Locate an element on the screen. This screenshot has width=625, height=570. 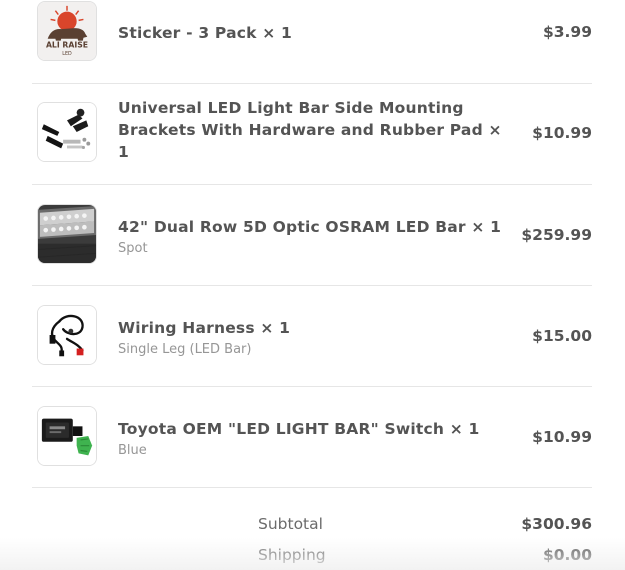
product-thumbnail: ALI RAISE LED is located at coordinates (67, 31).